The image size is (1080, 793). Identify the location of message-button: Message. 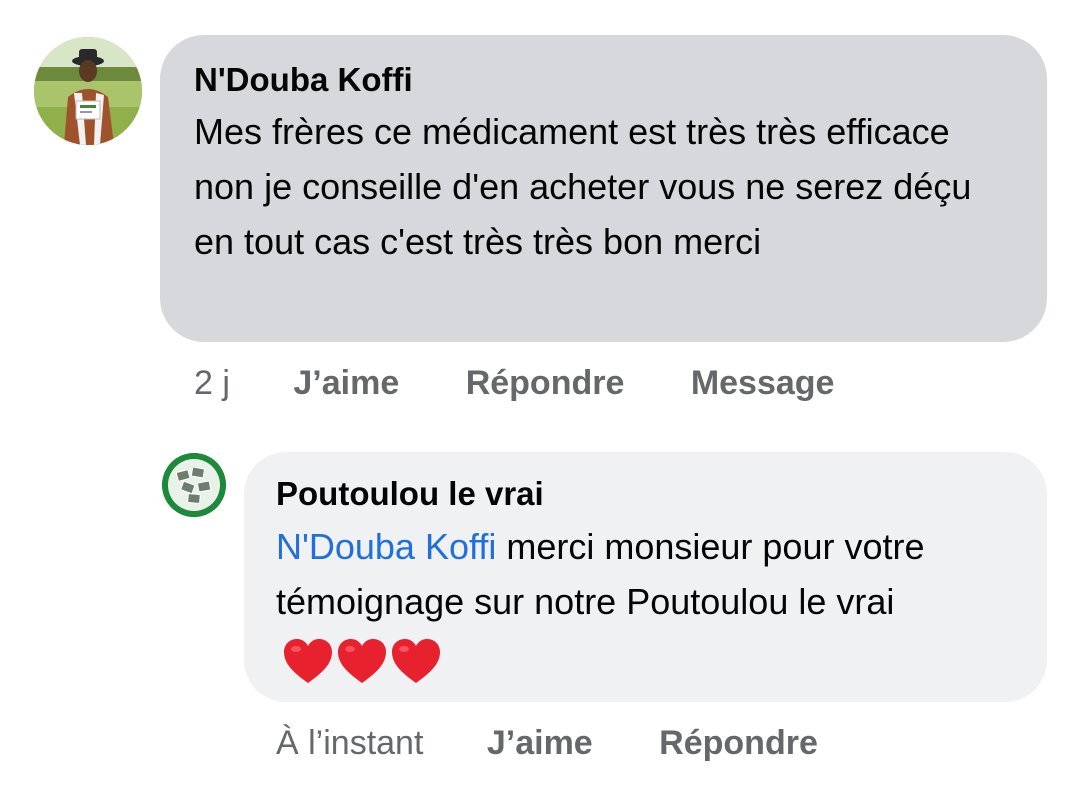
(763, 383).